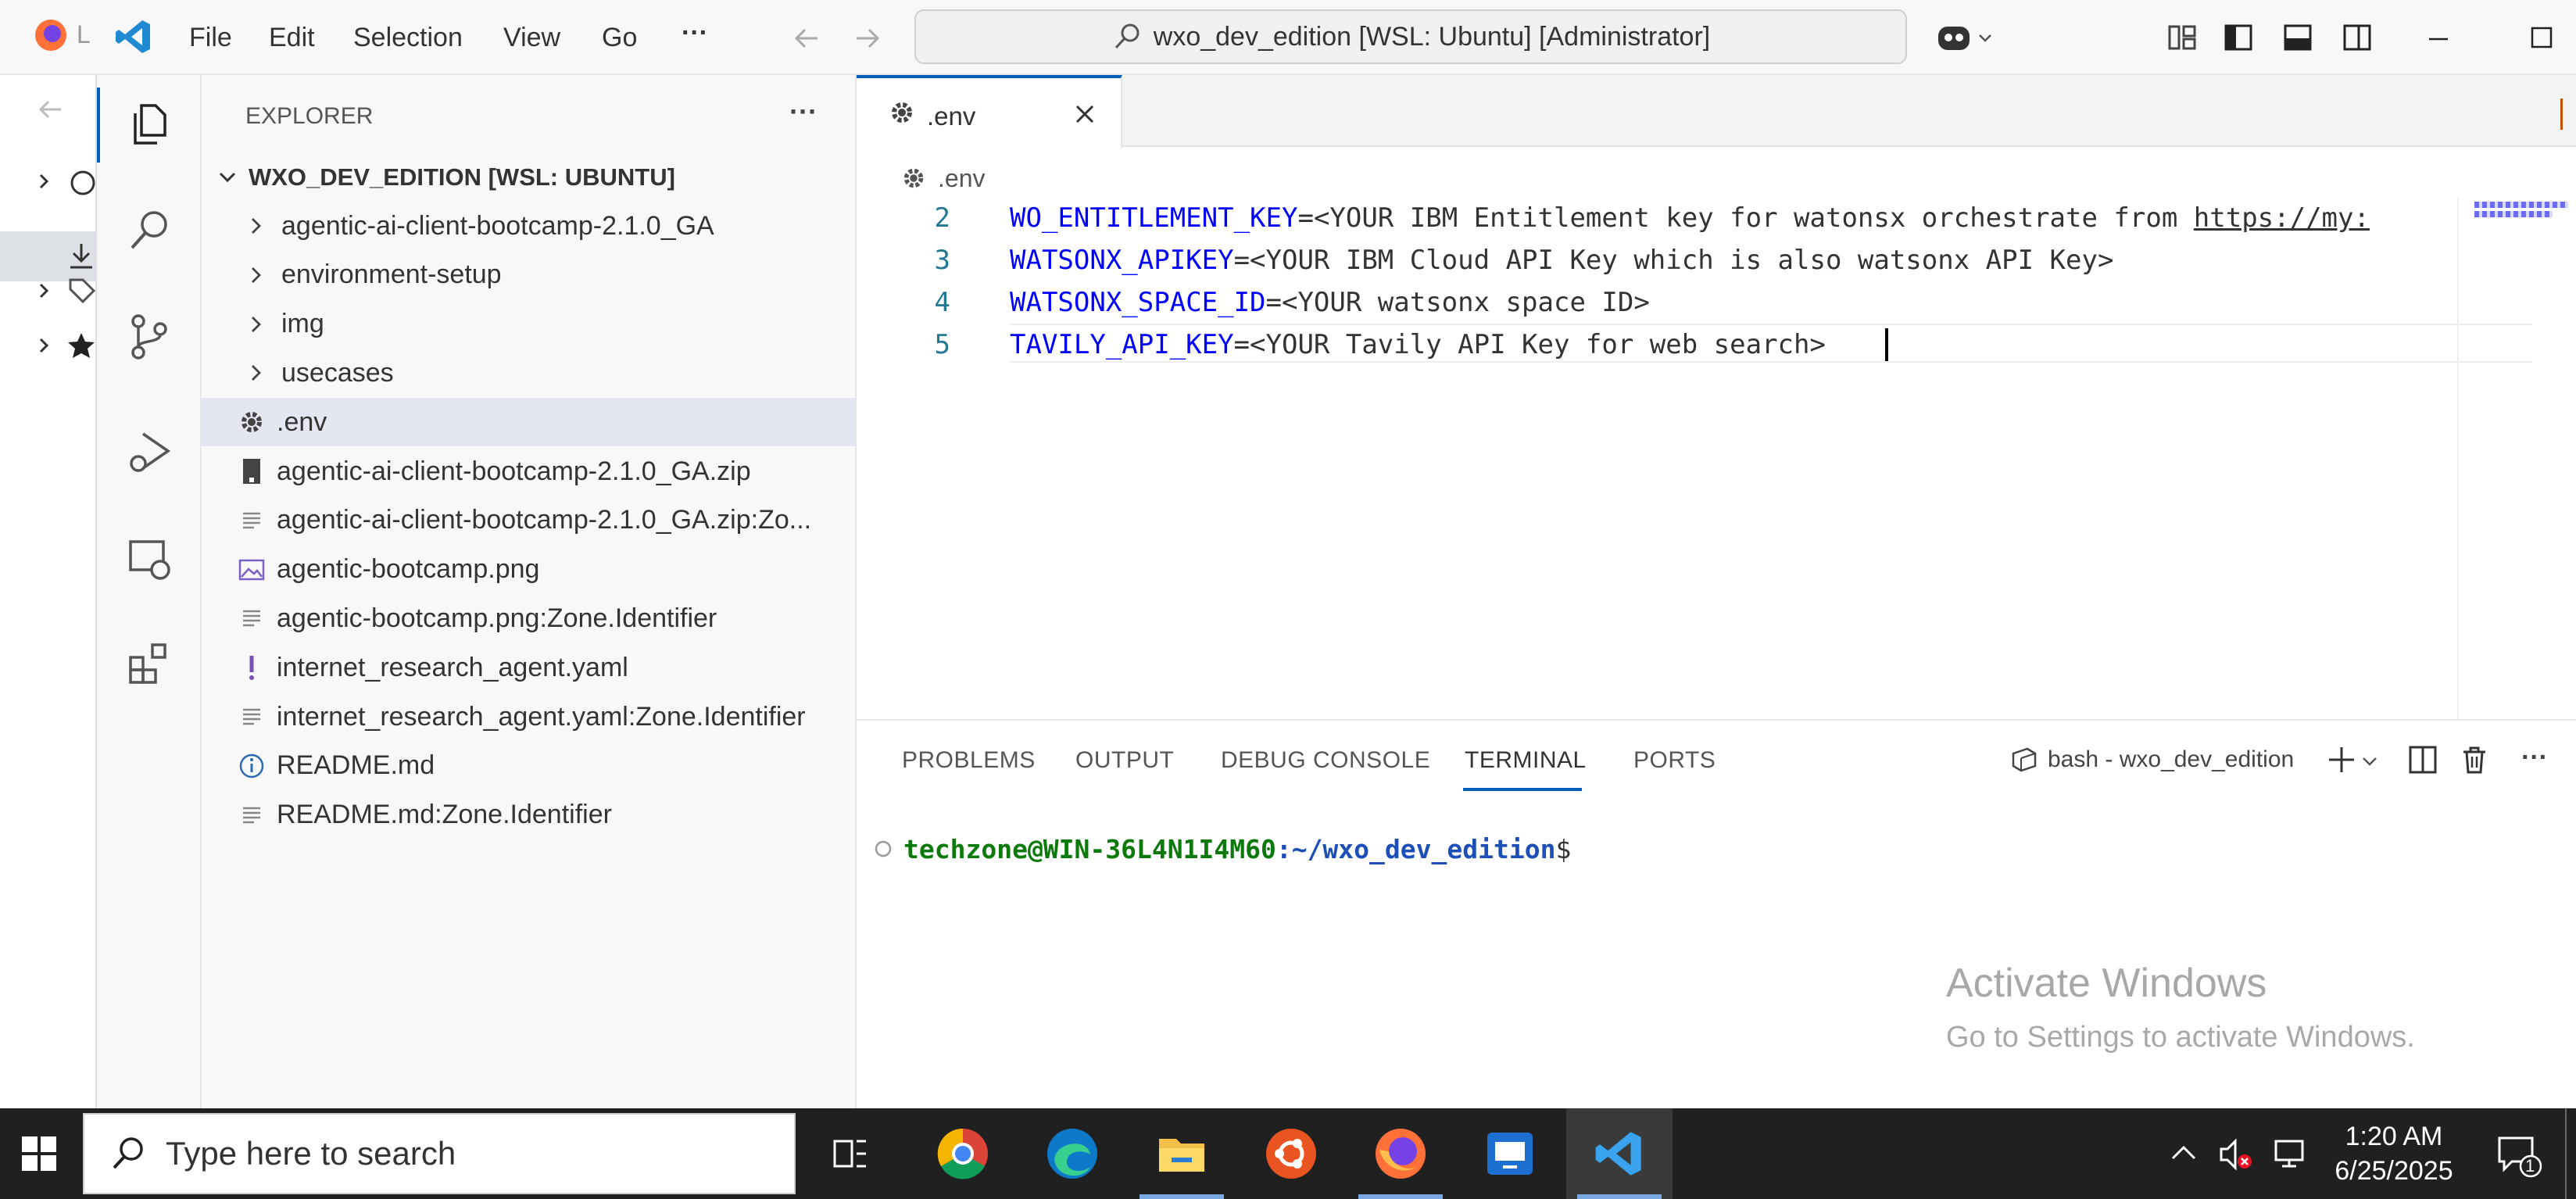 The height and width of the screenshot is (1199, 2576). What do you see at coordinates (2182, 37) in the screenshot?
I see `customize-layout-icon` at bounding box center [2182, 37].